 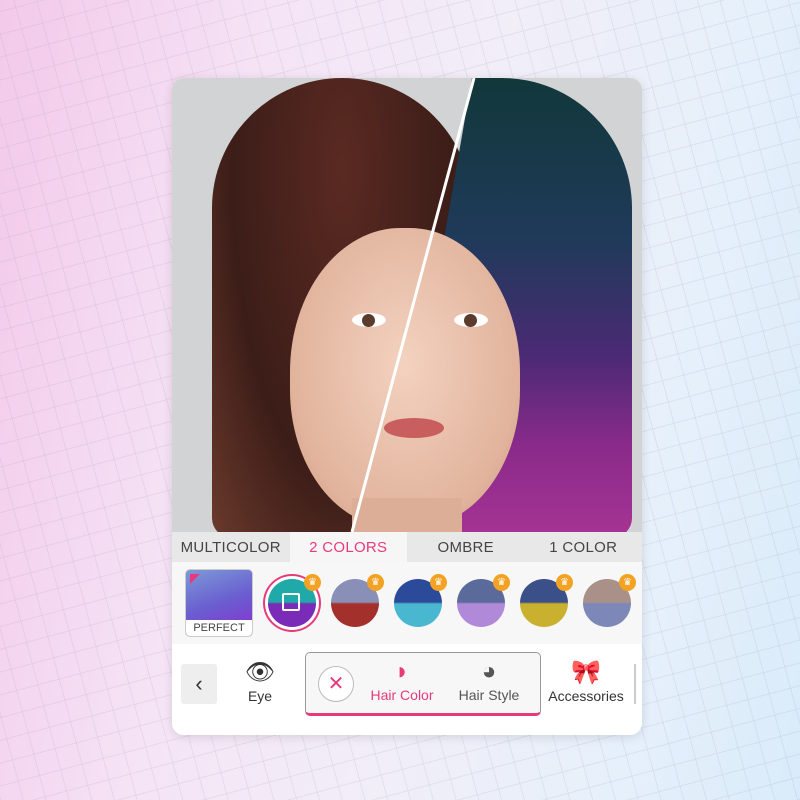 I want to click on swatch-slate-violet: ♛, so click(x=483, y=600).